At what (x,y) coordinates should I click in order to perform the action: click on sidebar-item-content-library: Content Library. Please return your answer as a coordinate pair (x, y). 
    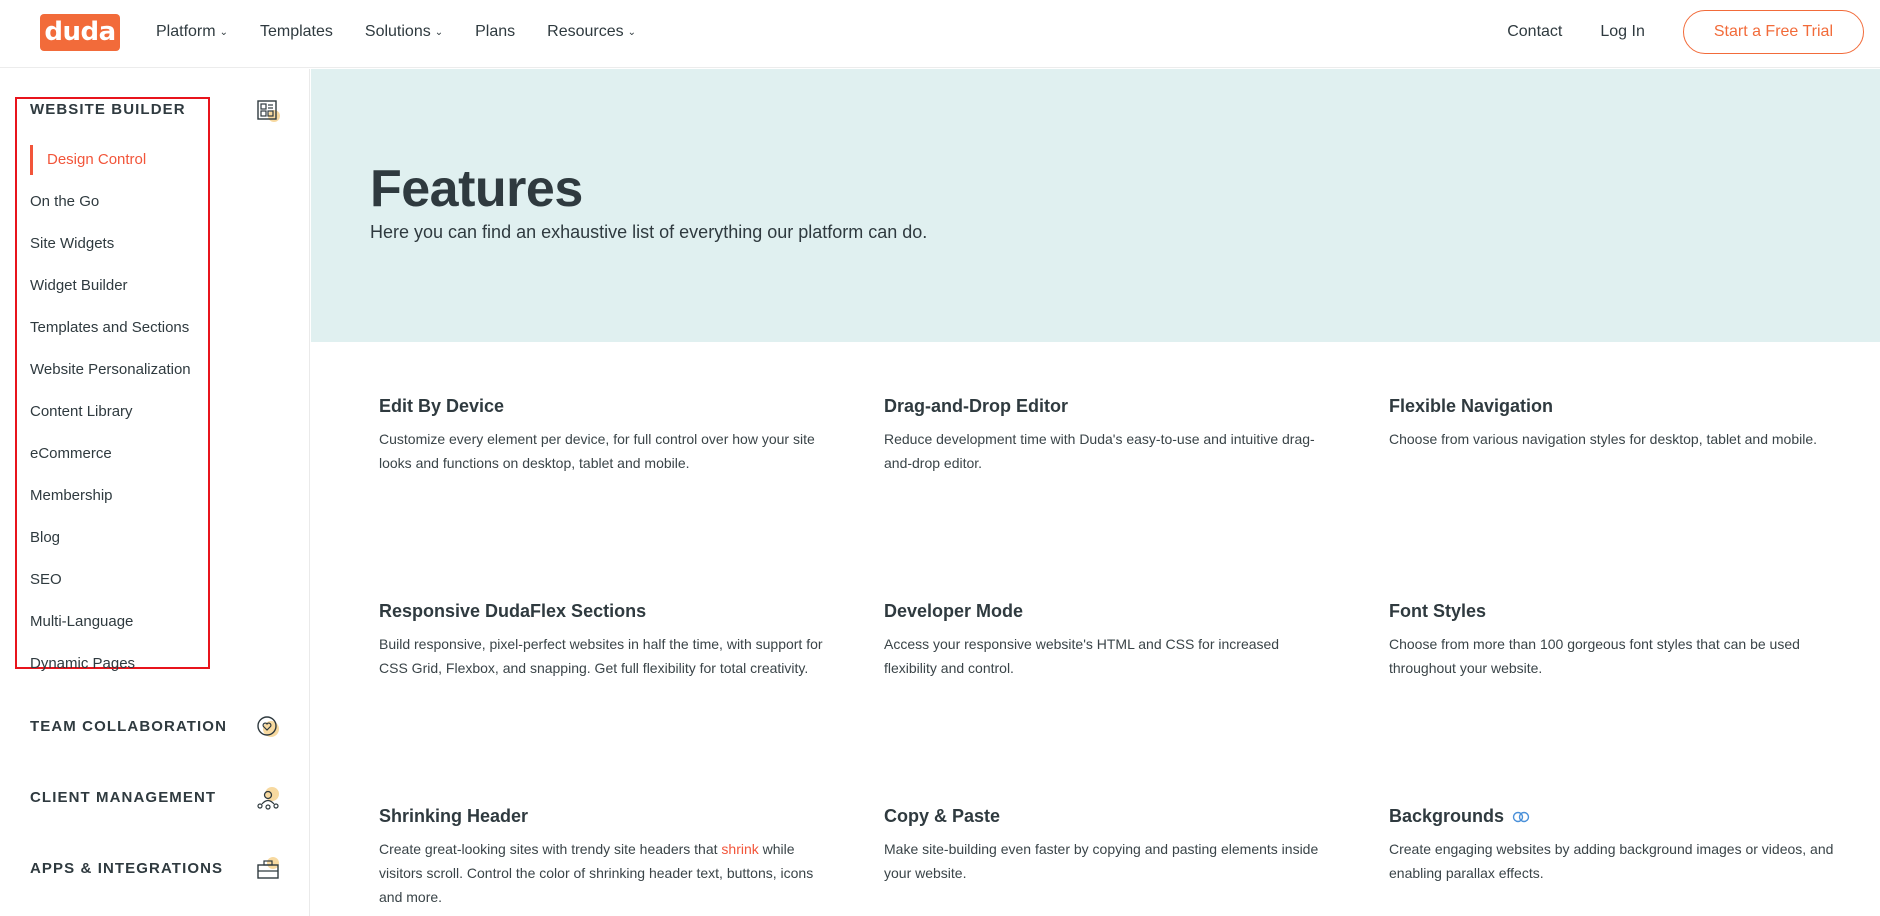
    Looking at the image, I should click on (110, 412).